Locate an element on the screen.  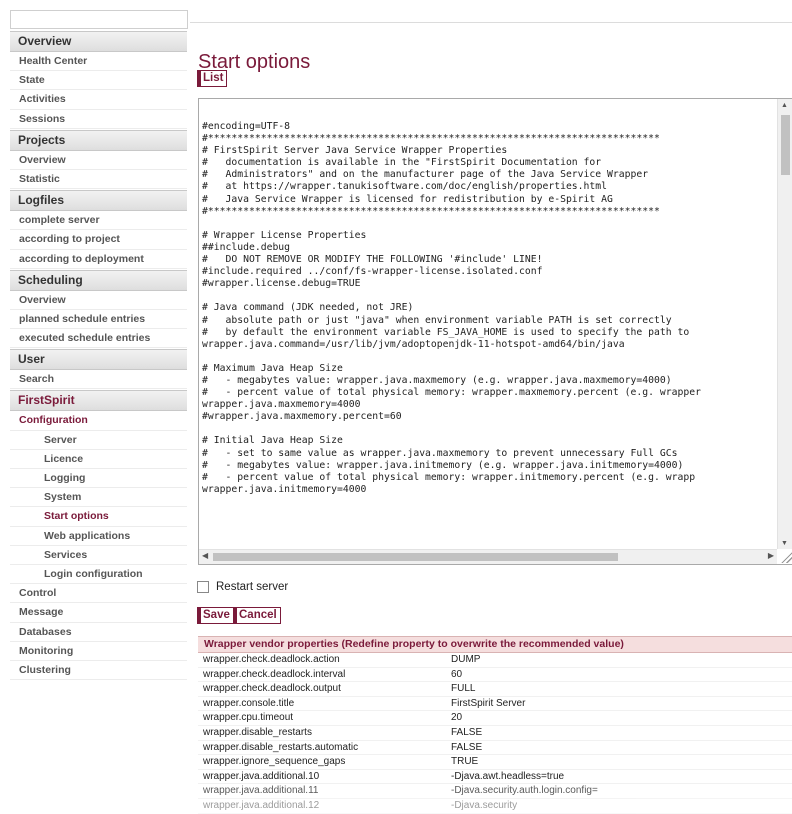
sidebar-header-user: User is located at coordinates (98, 360).